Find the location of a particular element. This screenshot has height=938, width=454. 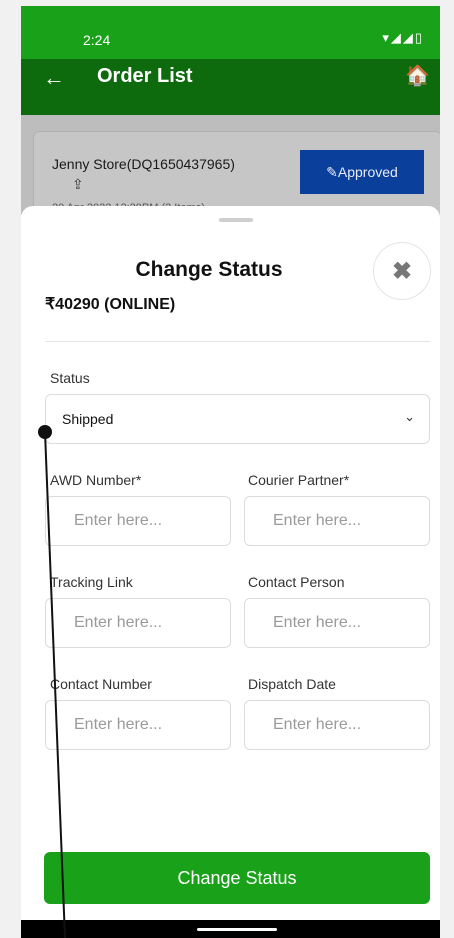

tracking-link-input is located at coordinates (138, 623).